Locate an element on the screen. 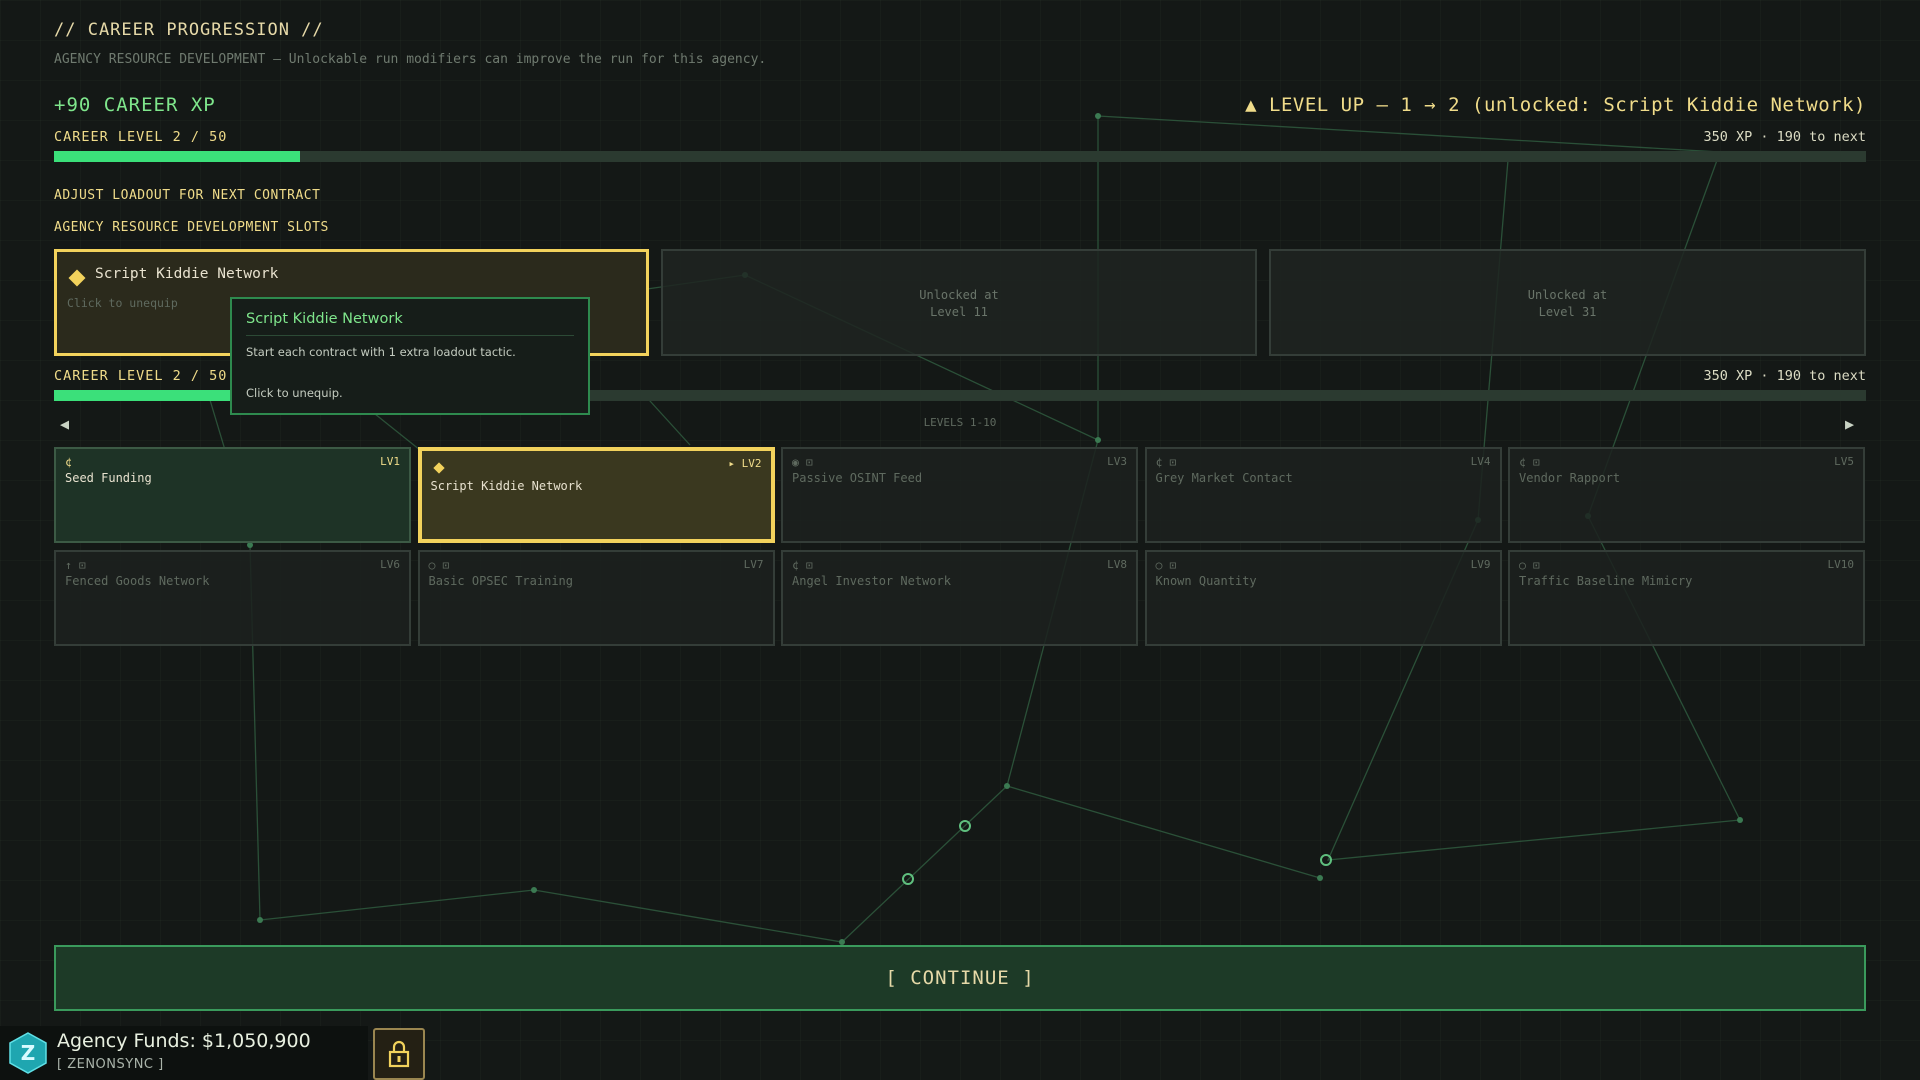 The image size is (1920, 1080). slots-heading: AGENCY RESOURCE DEVELOPMENT SLOTS is located at coordinates (191, 227).